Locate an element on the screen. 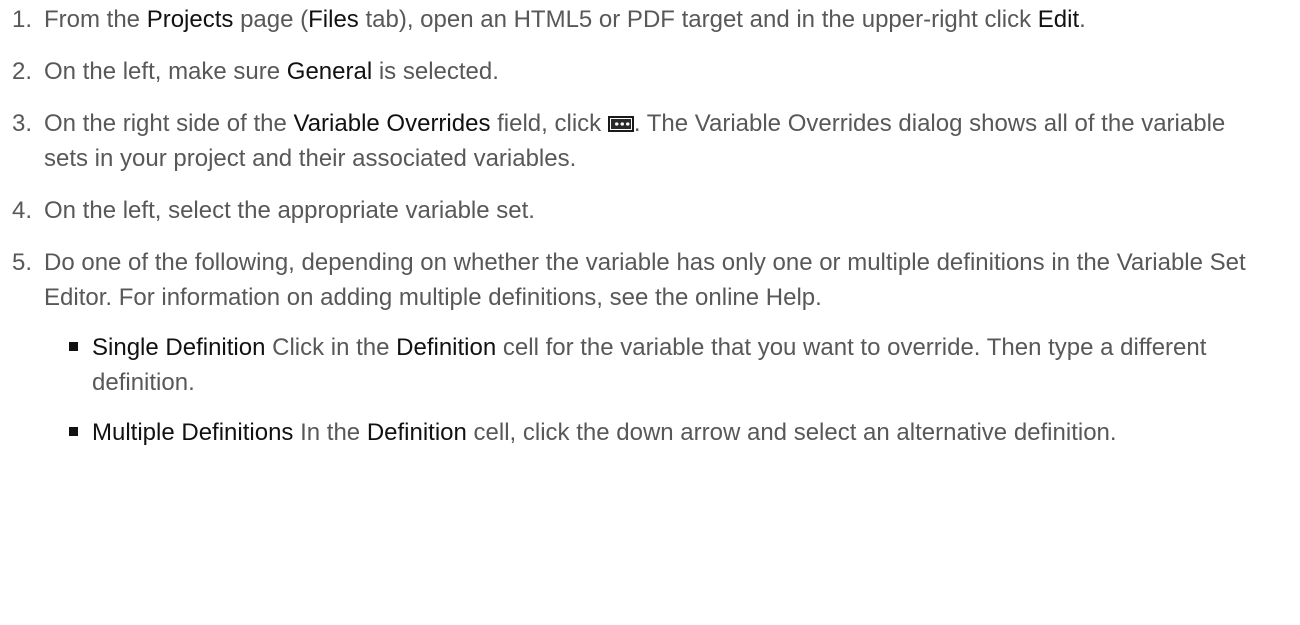 The image size is (1300, 625). text-run: On the left, make sure is located at coordinates (165, 71).